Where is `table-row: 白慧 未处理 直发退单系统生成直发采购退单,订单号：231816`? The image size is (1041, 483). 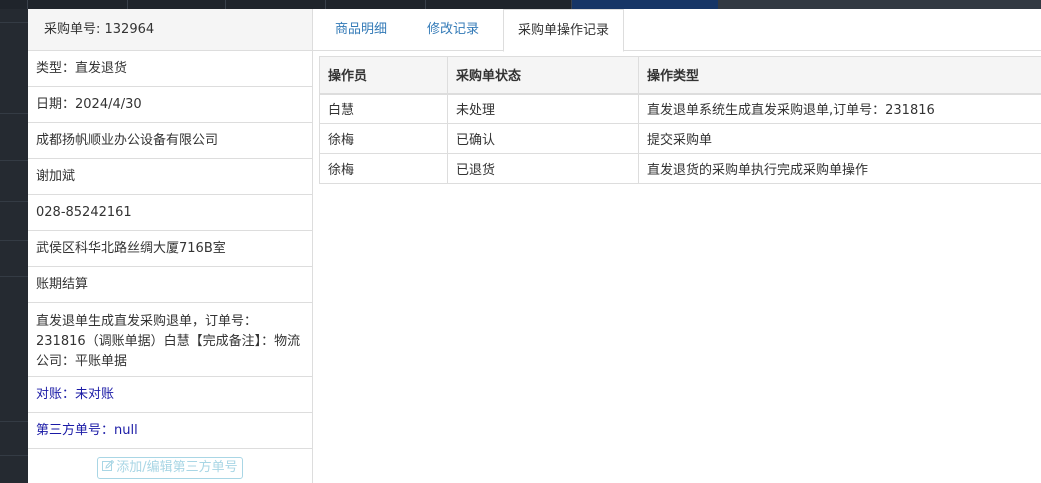
table-row: 白慧 未处理 直发退单系统生成直发采购退单,订单号：231816 is located at coordinates (680, 108).